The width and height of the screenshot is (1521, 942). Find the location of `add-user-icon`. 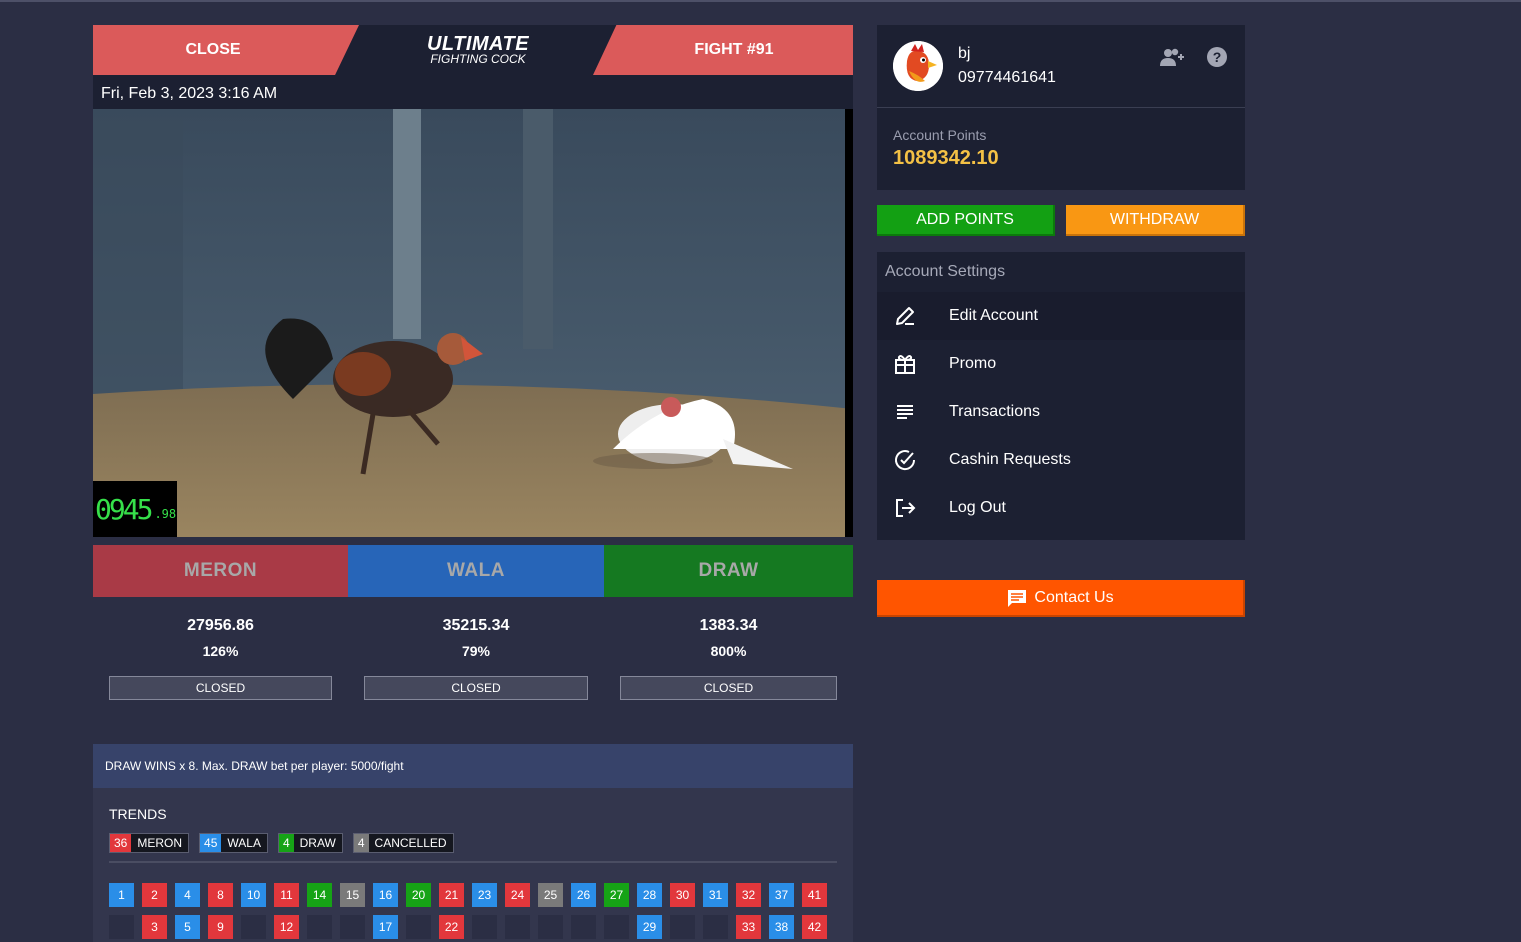

add-user-icon is located at coordinates (1172, 57).